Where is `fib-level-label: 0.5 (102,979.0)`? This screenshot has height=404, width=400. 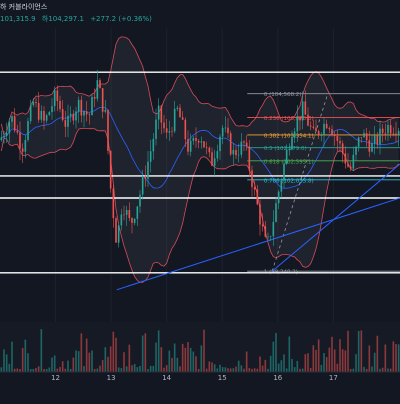
fib-level-label: 0.5 (102,979.0) is located at coordinates (285, 149).